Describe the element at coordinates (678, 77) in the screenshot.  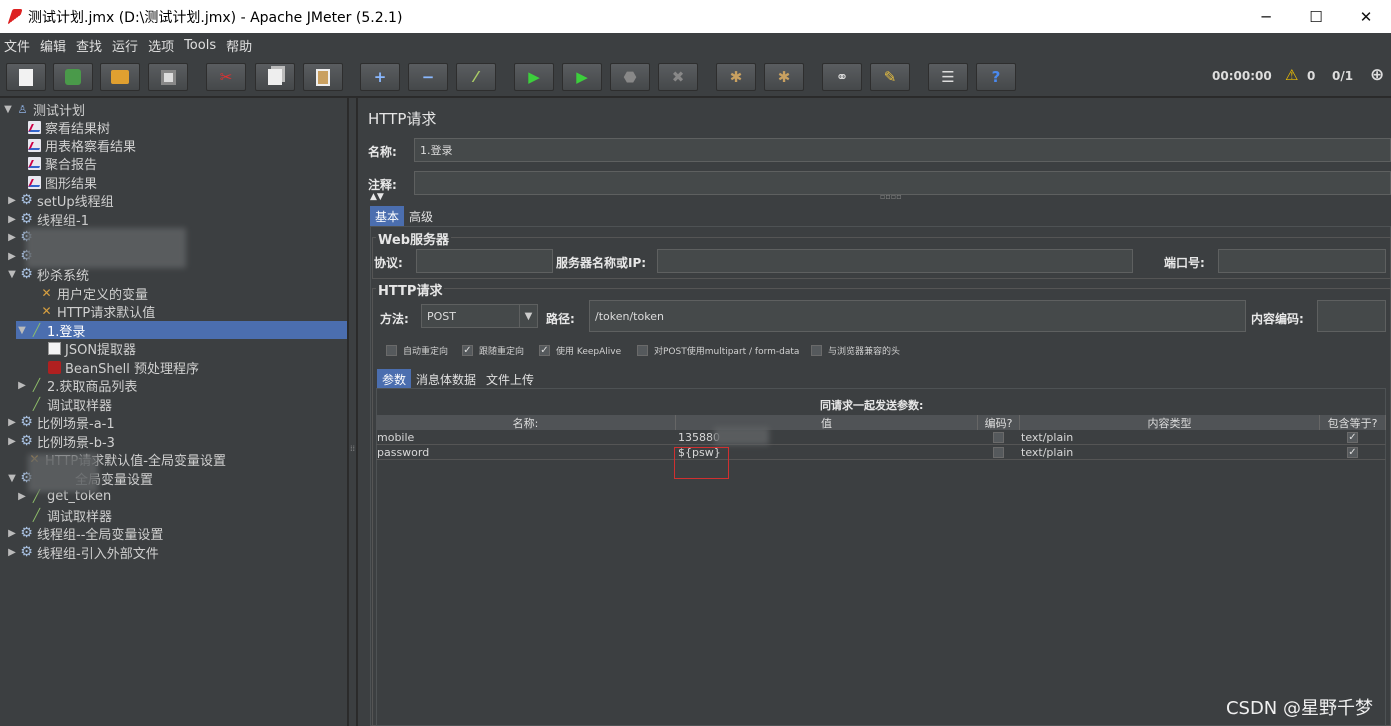
I see `shutdown-icon: ✖` at that location.